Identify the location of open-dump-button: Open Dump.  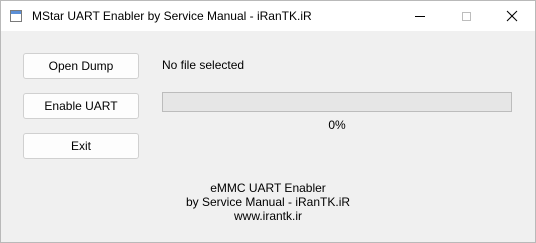
(81, 66).